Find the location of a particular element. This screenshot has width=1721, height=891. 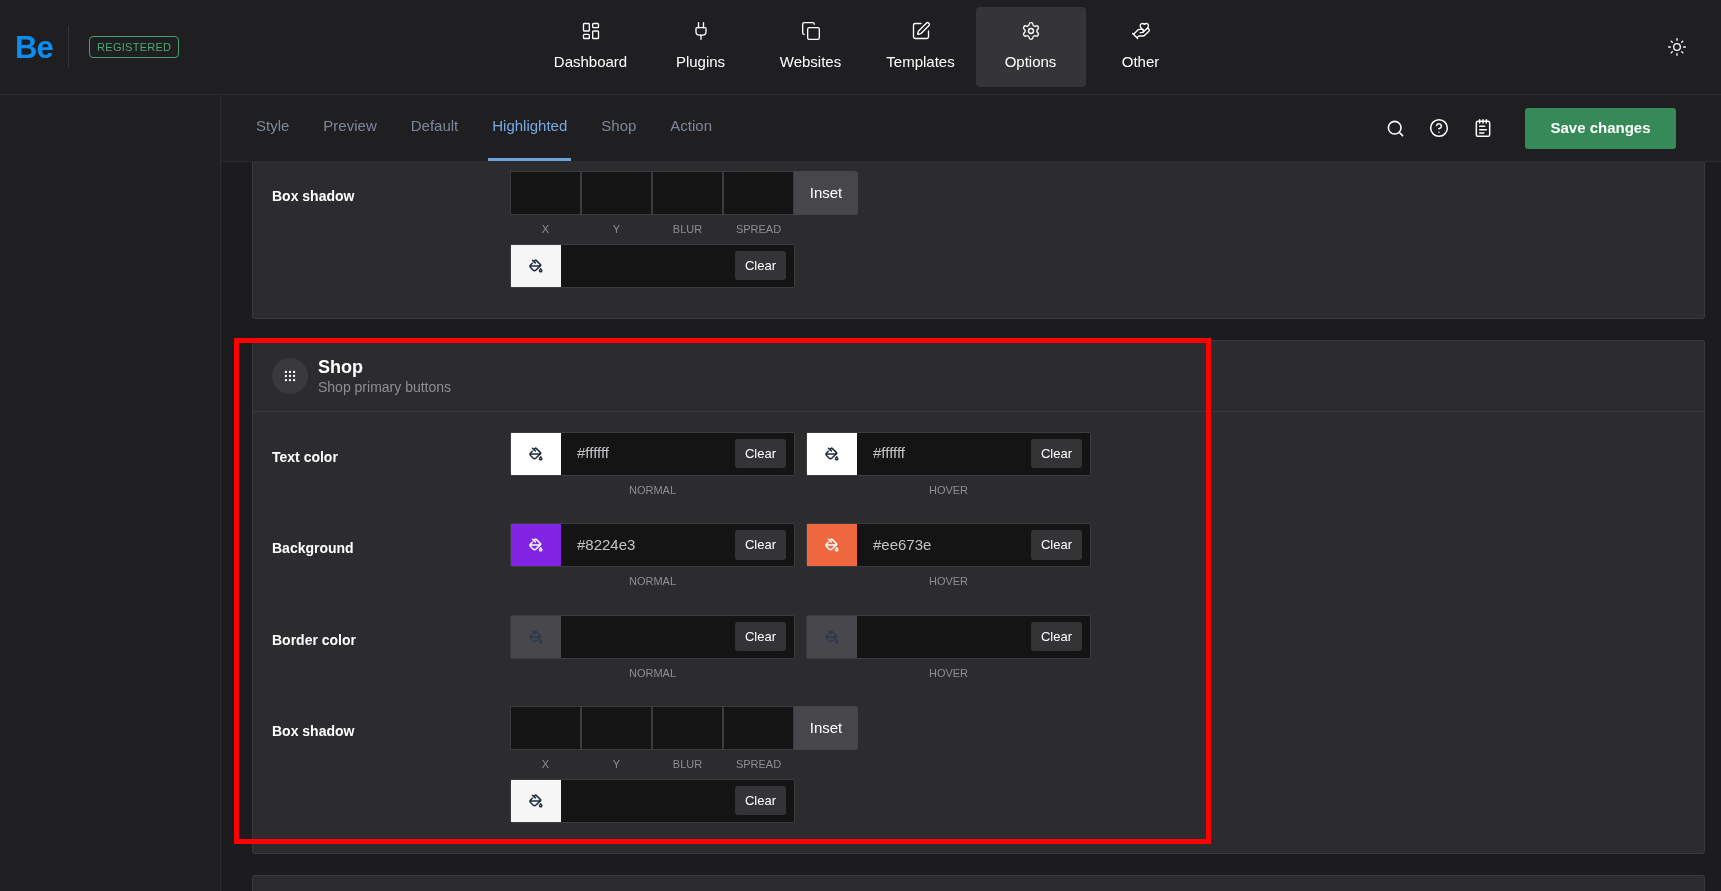

tab: Preview is located at coordinates (350, 128).